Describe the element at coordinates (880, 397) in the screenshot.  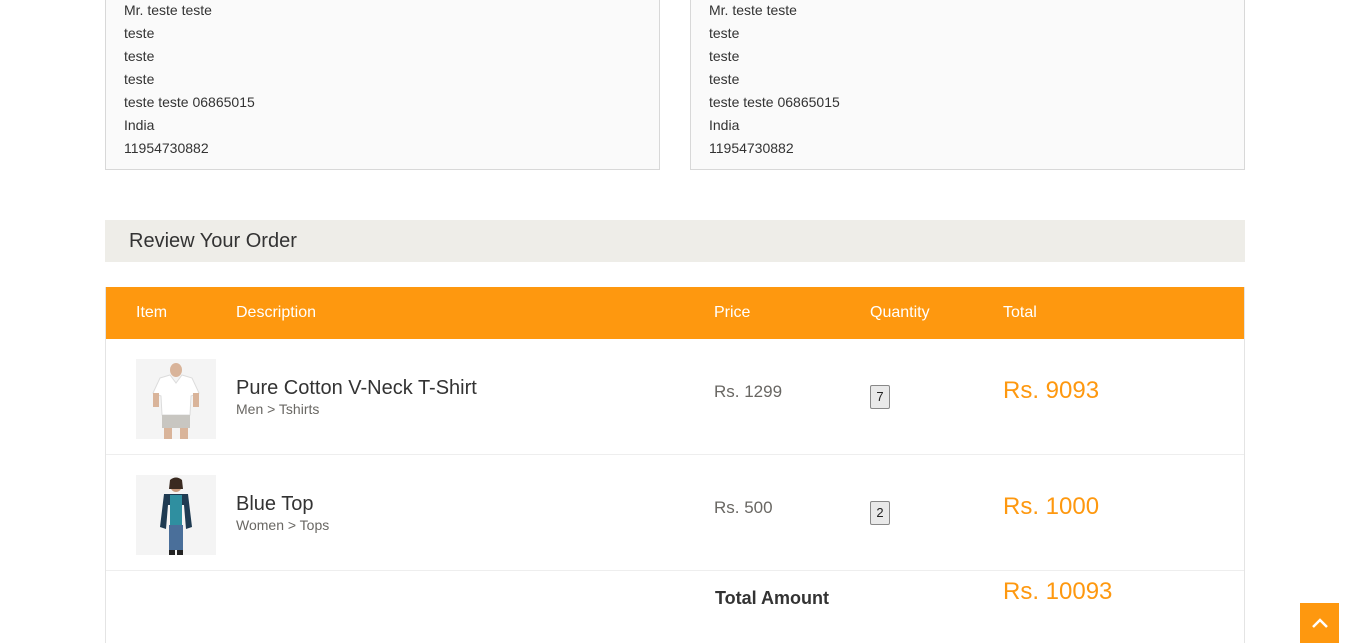
I see `quantity-button: 7` at that location.